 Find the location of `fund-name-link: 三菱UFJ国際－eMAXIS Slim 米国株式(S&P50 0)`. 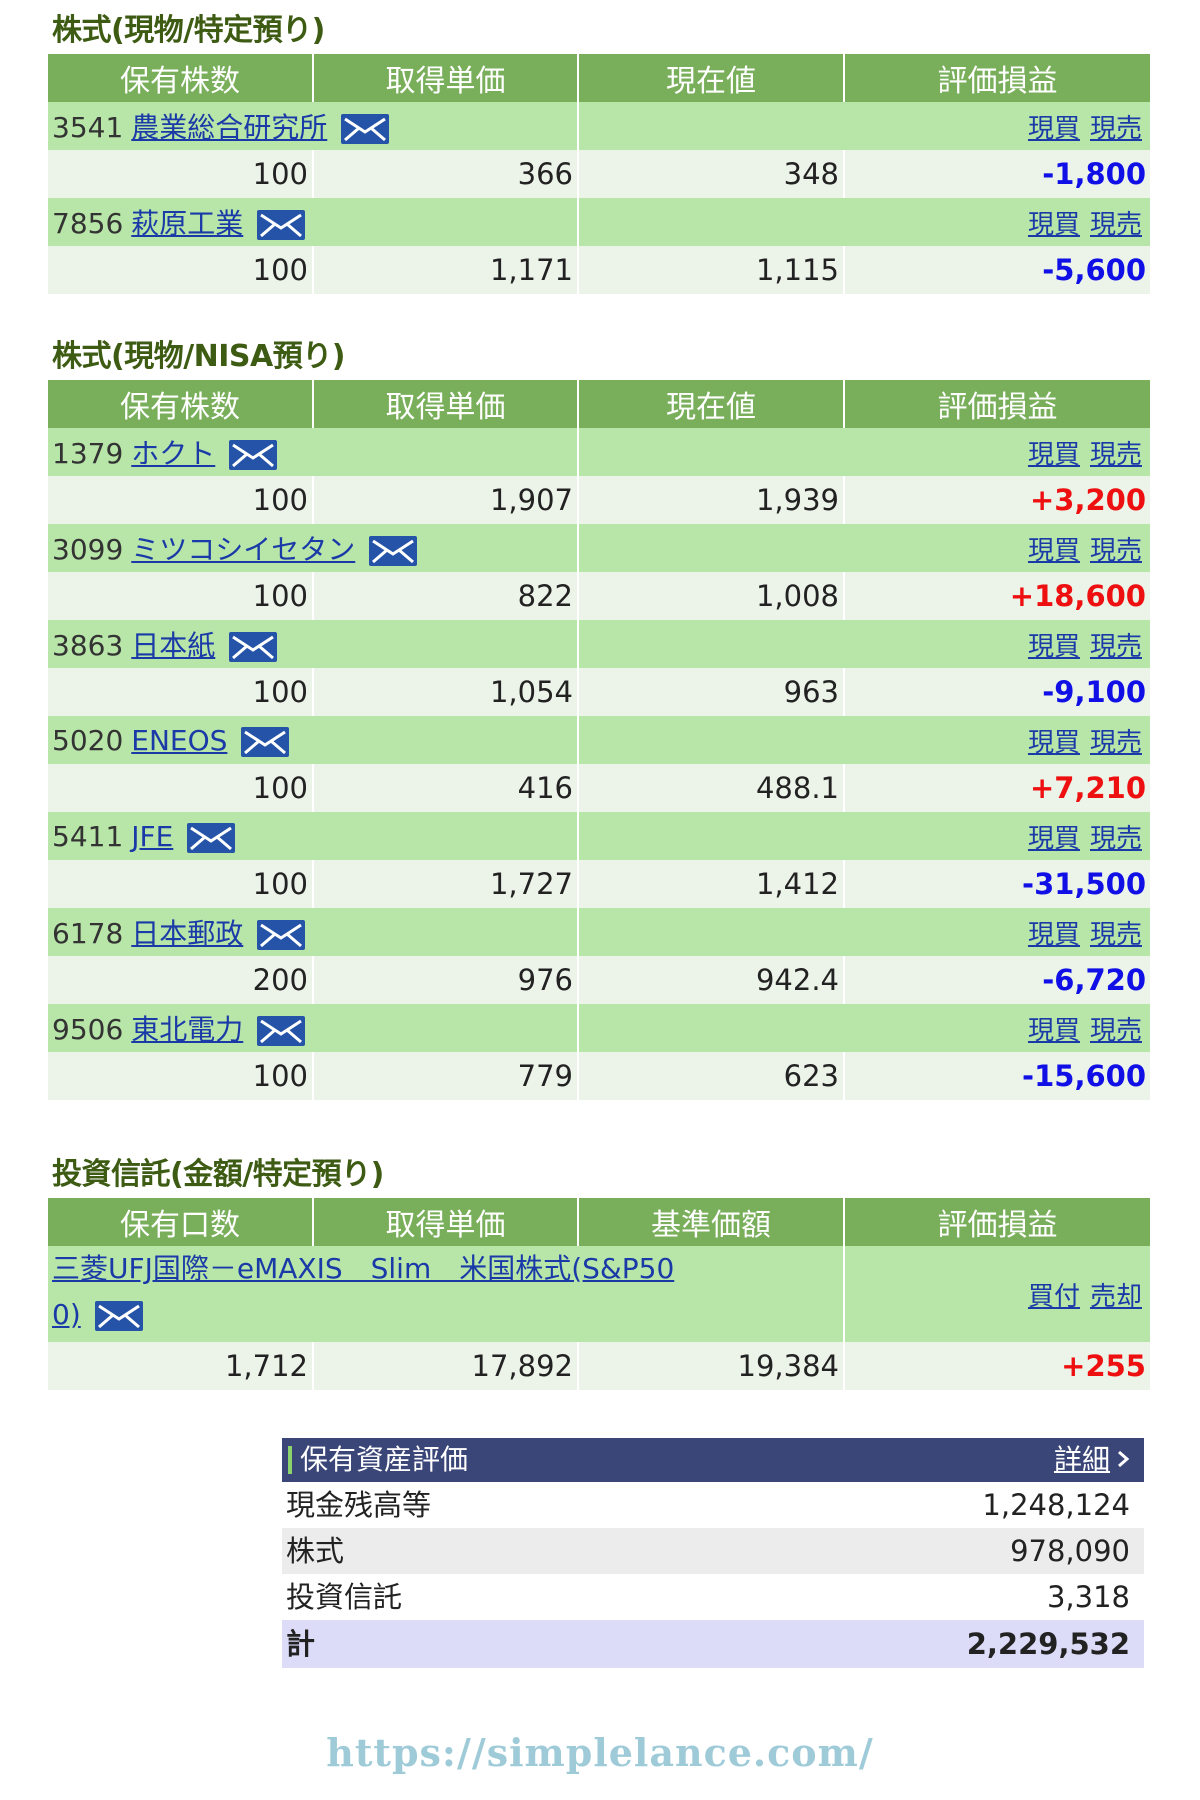

fund-name-link: 三菱UFJ国際－eMAXIS Slim 米国株式(S&P50 0) is located at coordinates (363, 1291).